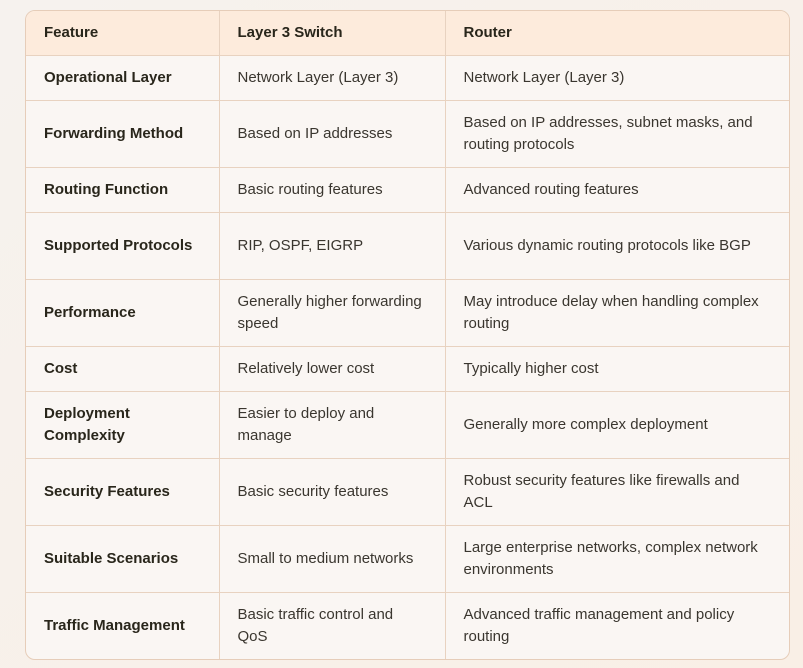 The width and height of the screenshot is (803, 668). I want to click on switch-cell: Basic routing features, so click(332, 190).